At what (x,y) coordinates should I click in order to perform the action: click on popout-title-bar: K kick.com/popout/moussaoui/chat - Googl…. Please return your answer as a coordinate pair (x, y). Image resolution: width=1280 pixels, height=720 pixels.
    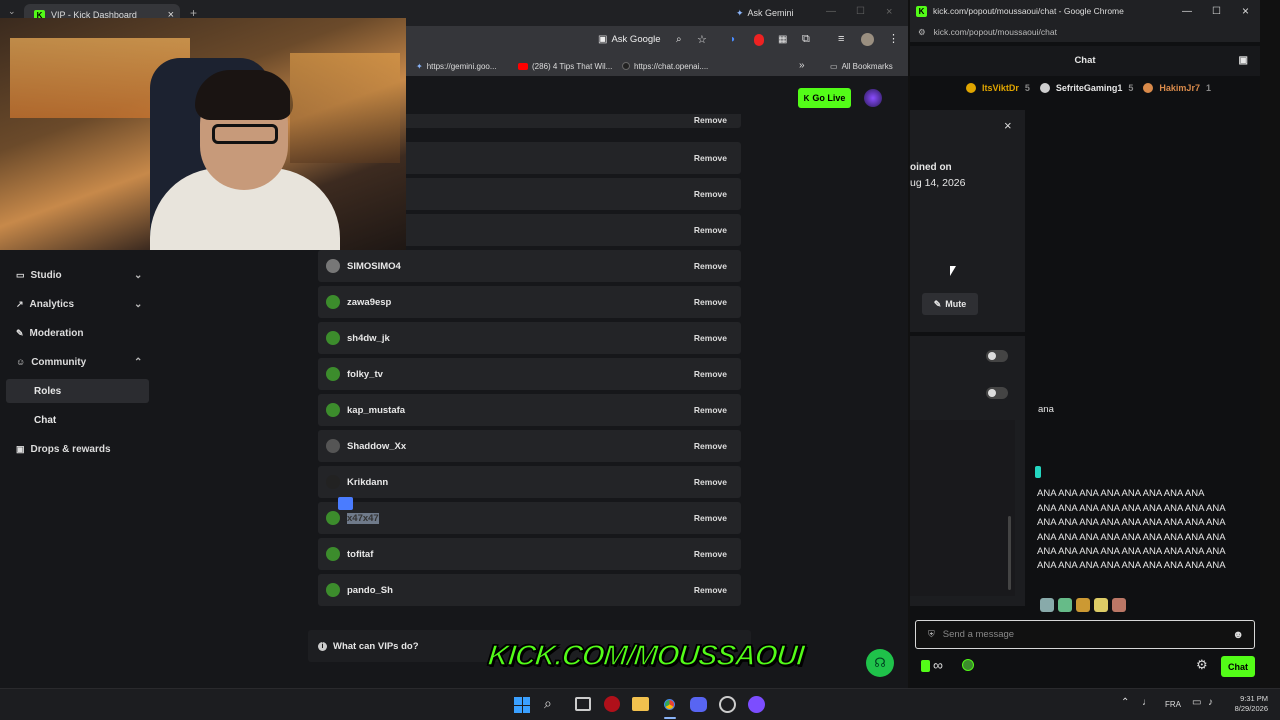
    Looking at the image, I should click on (1085, 11).